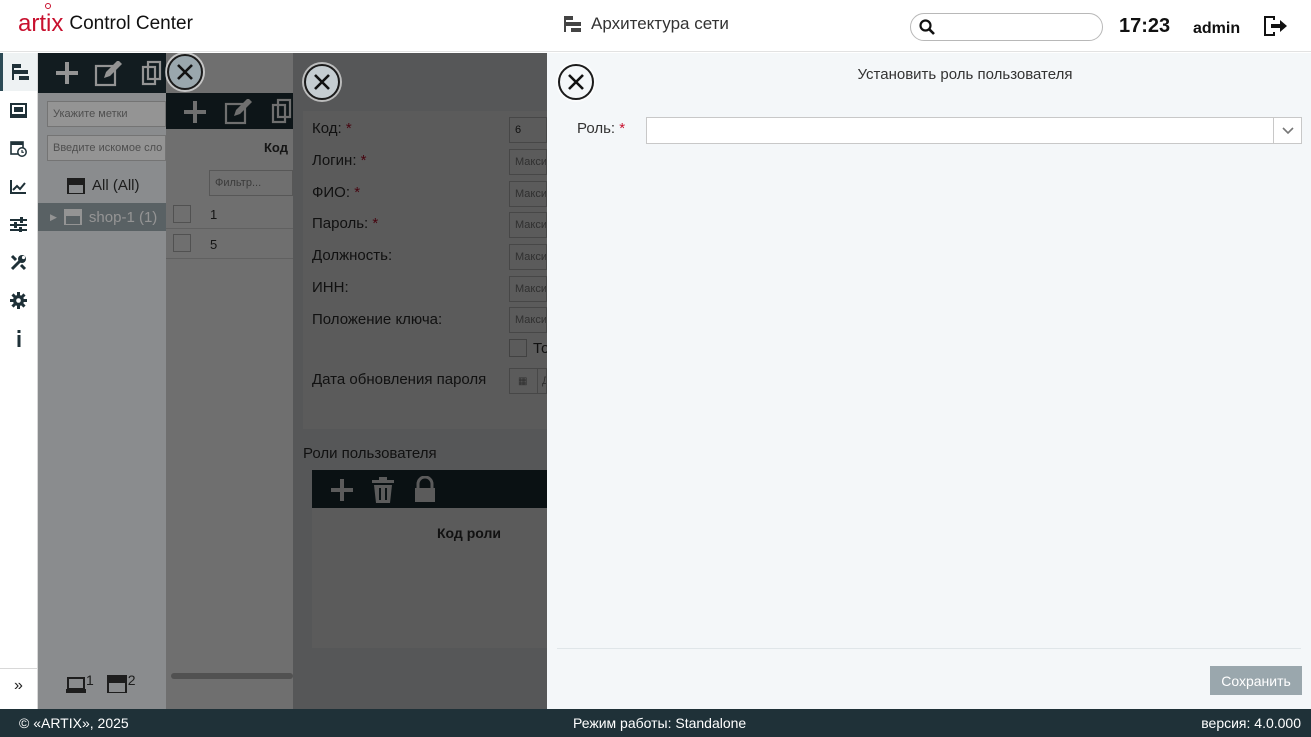  I want to click on cash-register-icon, so click(18, 110).